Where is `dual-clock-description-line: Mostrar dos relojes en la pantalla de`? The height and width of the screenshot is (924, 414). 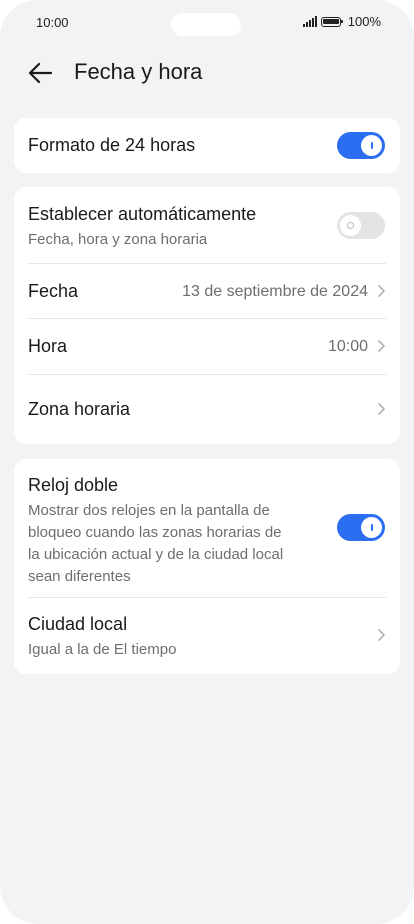 dual-clock-description-line: Mostrar dos relojes en la pantalla de is located at coordinates (149, 510).